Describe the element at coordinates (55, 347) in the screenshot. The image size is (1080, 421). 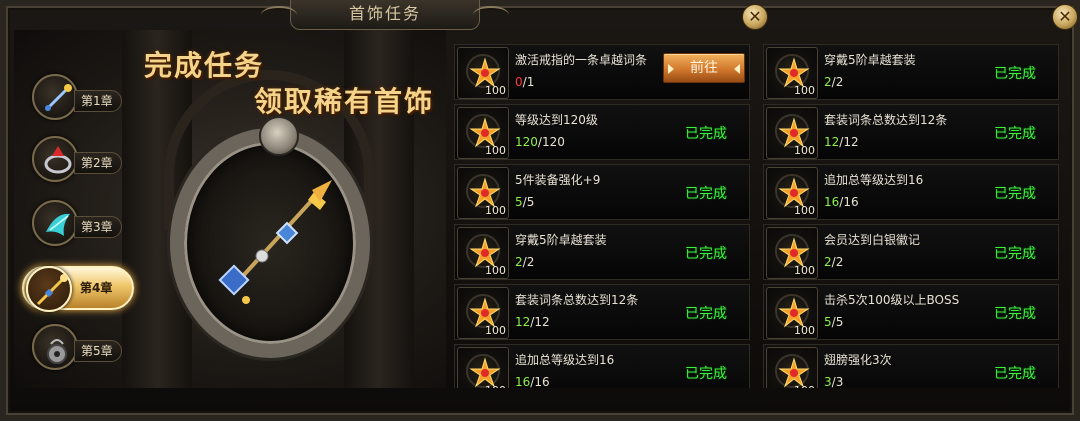
I see `amulet-icon` at that location.